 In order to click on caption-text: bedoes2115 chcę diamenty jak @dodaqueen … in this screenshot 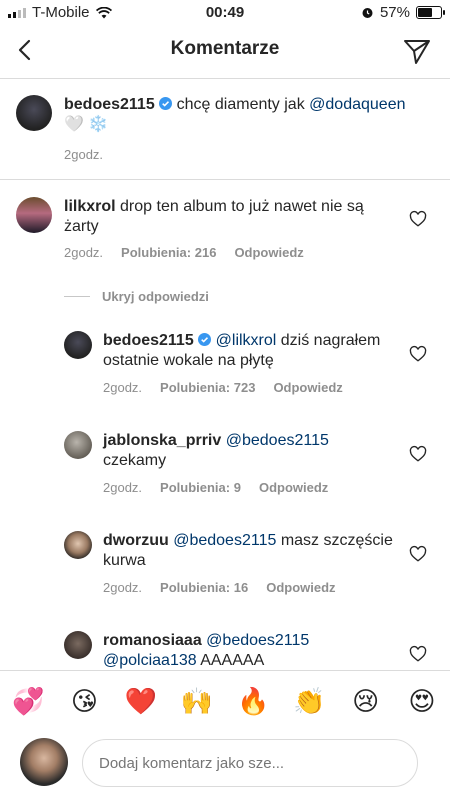, I will do `click(250, 115)`.